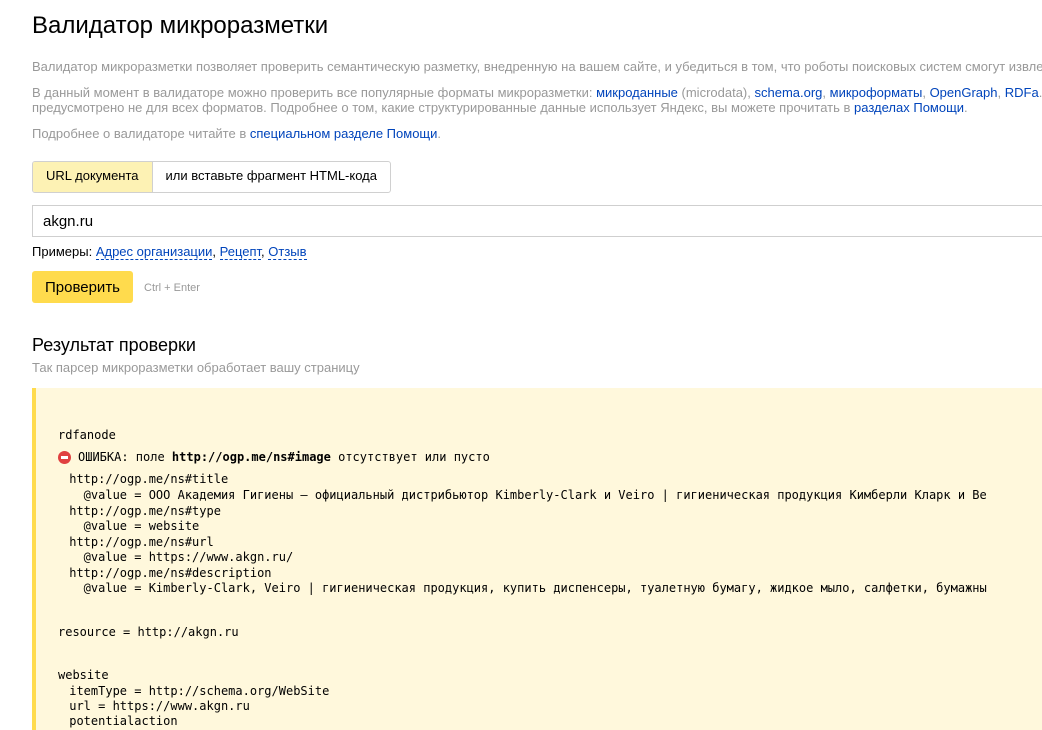  What do you see at coordinates (156, 706) in the screenshot?
I see `website-line: url = https://www.akgn.ru` at bounding box center [156, 706].